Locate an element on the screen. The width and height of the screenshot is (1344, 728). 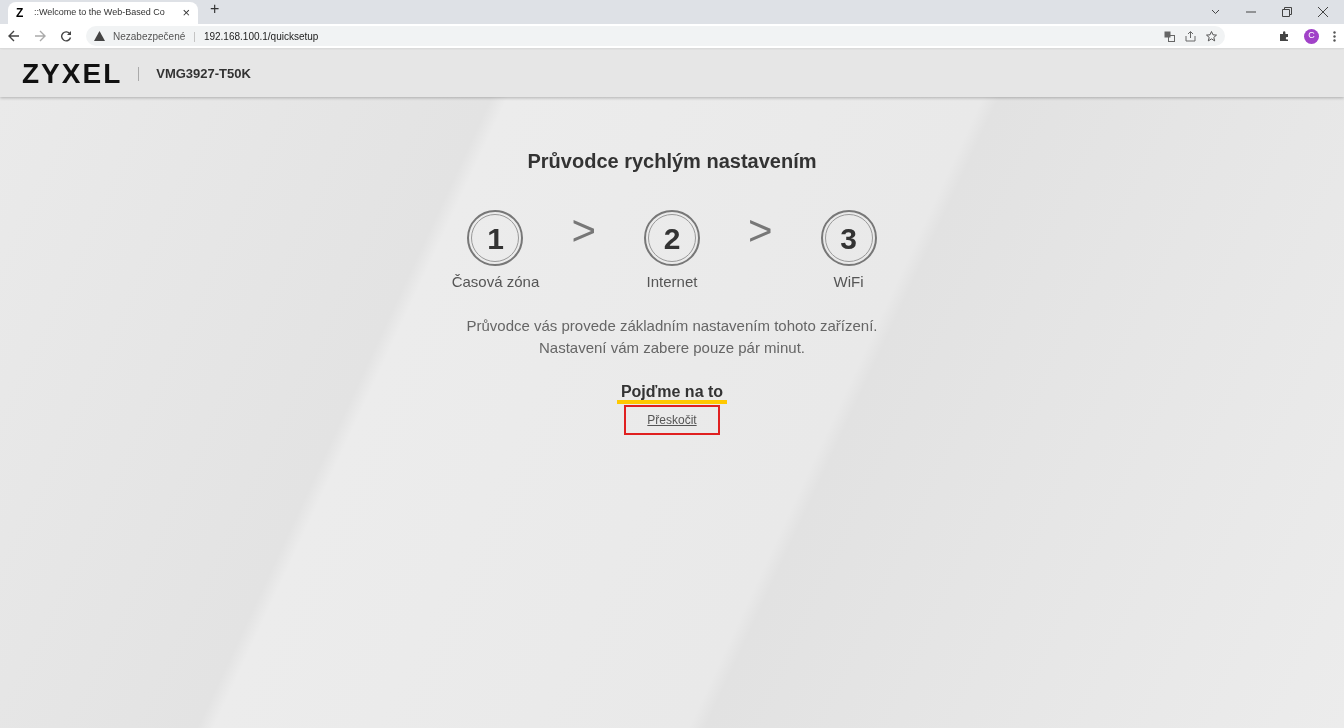
back-icon is located at coordinates (14, 36).